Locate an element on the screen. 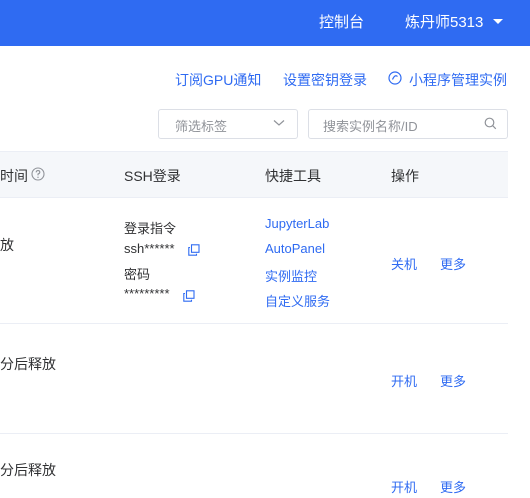  col-ssh-header: SSH登录 is located at coordinates (152, 176).